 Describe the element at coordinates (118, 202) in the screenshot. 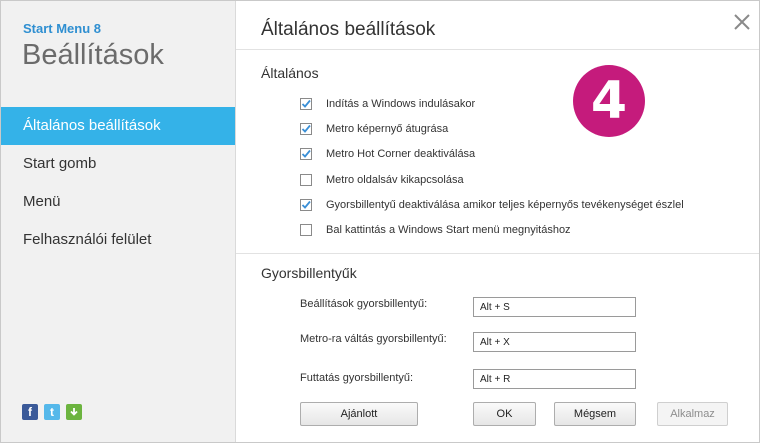

I see `sidebar-item-menu: Menü` at that location.